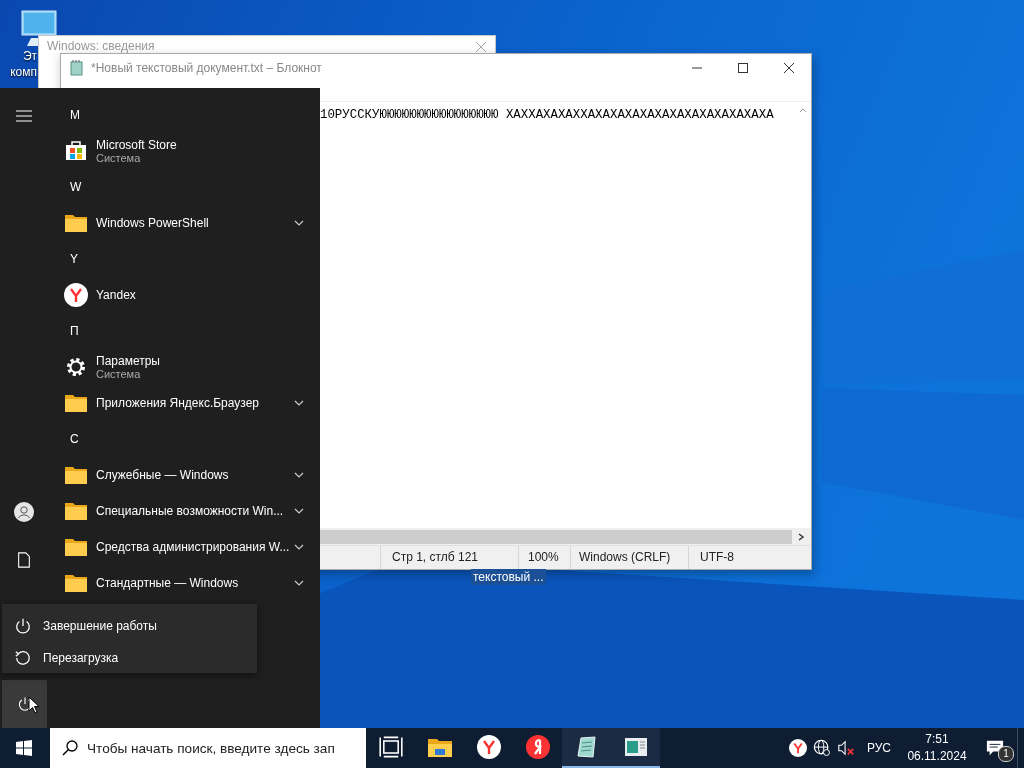 This screenshot has height=768, width=1024. Describe the element at coordinates (937, 756) in the screenshot. I see `clock-date: 06.11.2024` at that location.